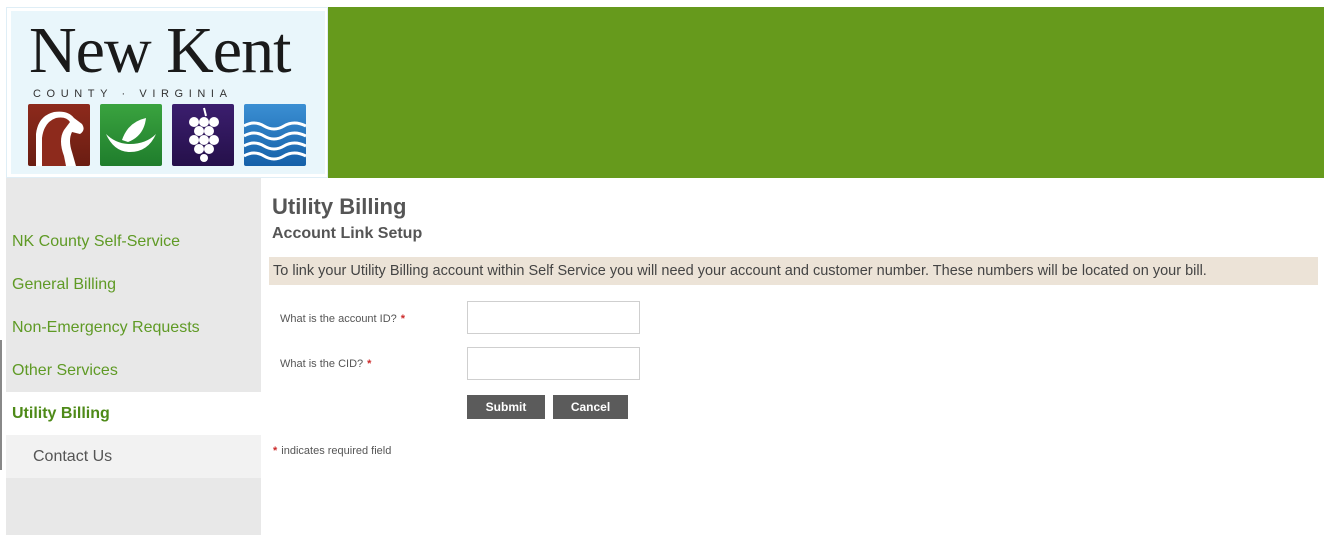  Describe the element at coordinates (133, 327) in the screenshot. I see `sidebar-item-non-emergency-requests: Non-Emergency Requests` at that location.